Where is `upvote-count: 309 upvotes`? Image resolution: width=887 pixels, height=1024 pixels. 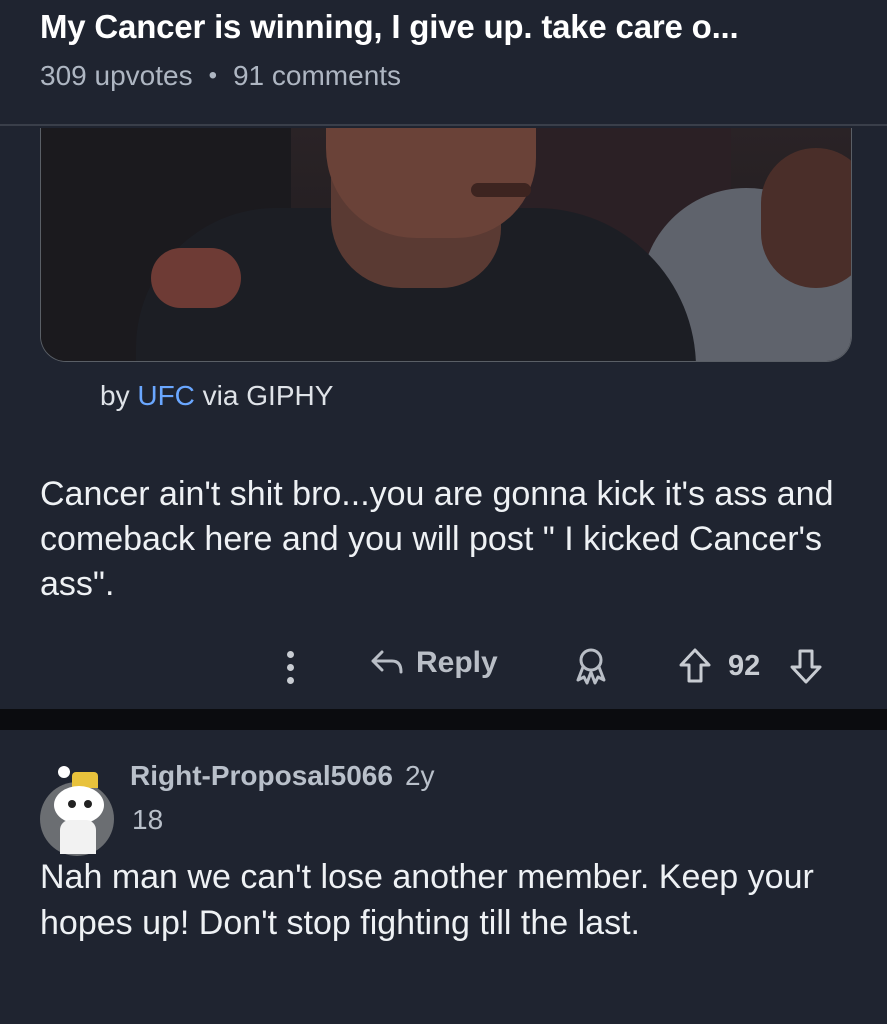 upvote-count: 309 upvotes is located at coordinates (116, 75).